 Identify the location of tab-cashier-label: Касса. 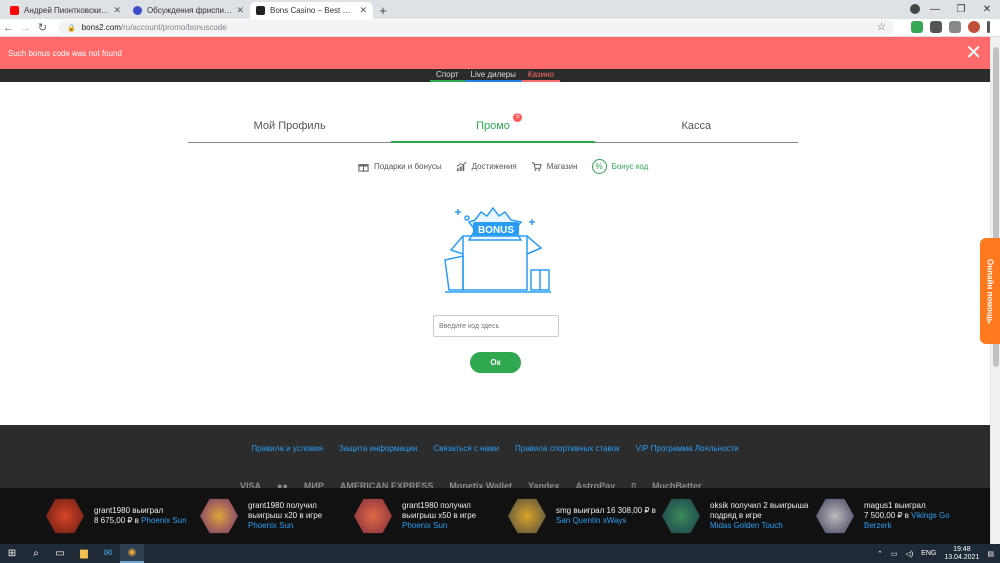
(696, 126).